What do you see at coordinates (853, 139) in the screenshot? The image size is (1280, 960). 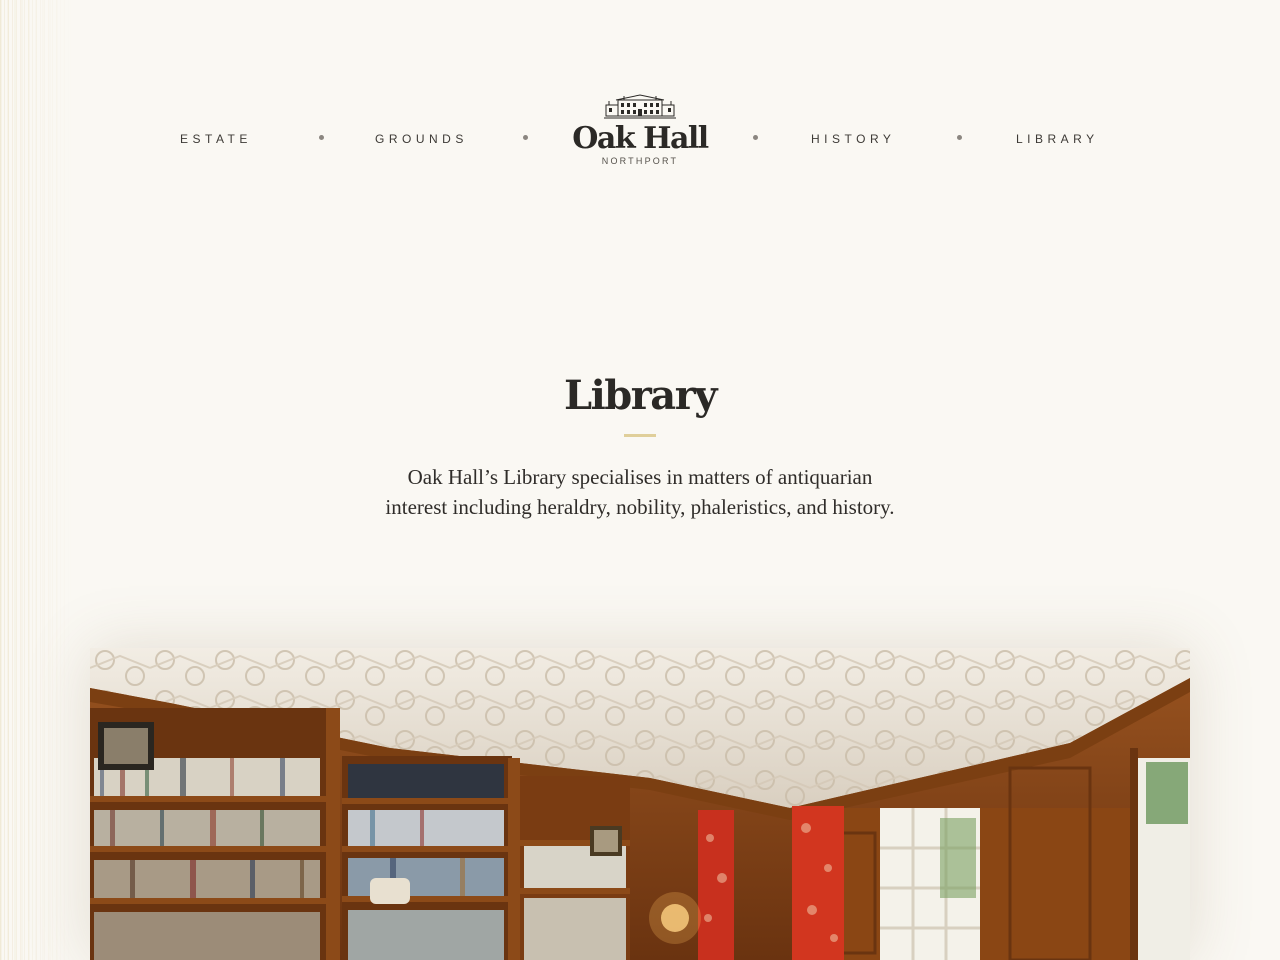 I see `nav-history-link: HISTORY` at bounding box center [853, 139].